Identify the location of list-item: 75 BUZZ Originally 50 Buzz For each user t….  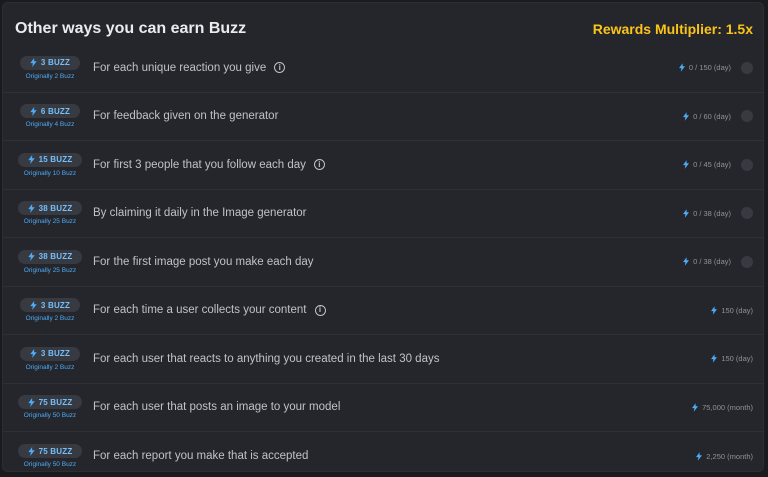
(383, 408).